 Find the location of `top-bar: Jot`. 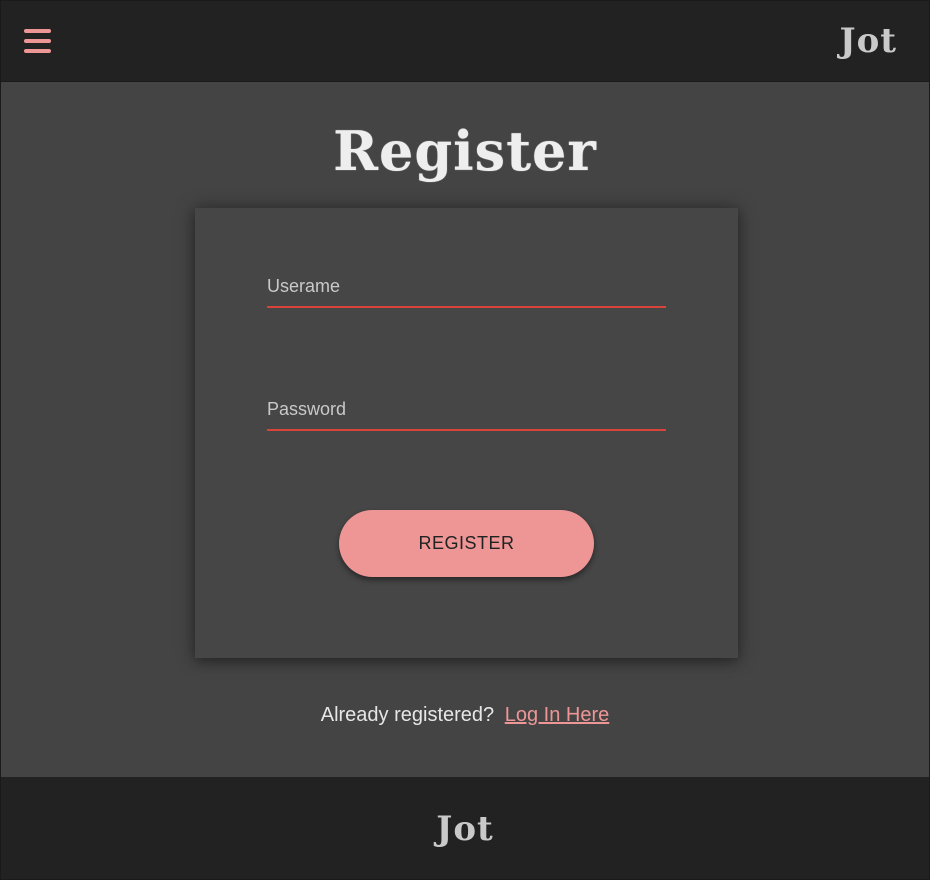

top-bar: Jot is located at coordinates (465, 41).